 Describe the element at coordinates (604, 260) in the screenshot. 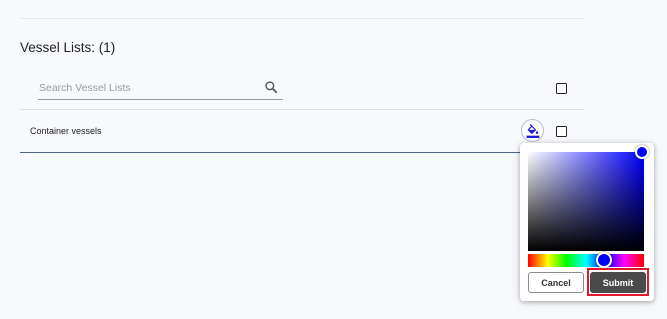

I see `hue-slider-handle` at that location.